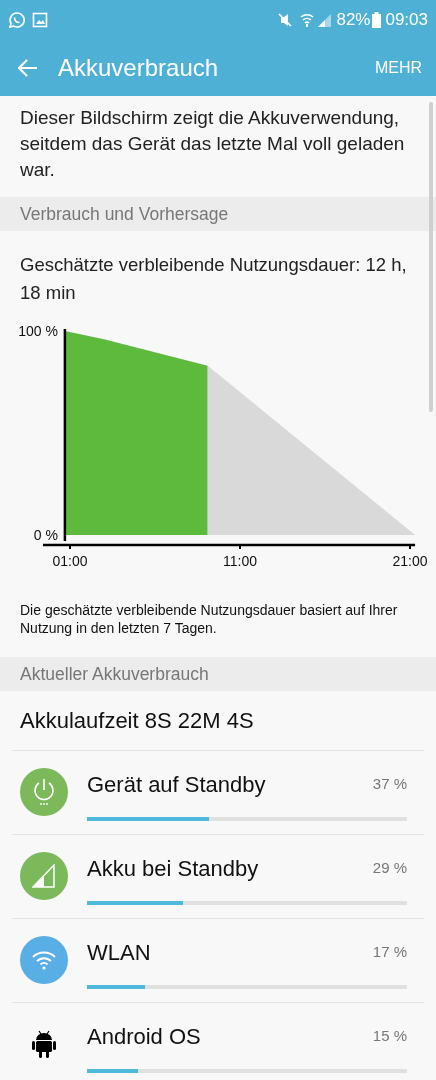 This screenshot has height=1080, width=436. What do you see at coordinates (325, 20) in the screenshot?
I see `signal-icon` at bounding box center [325, 20].